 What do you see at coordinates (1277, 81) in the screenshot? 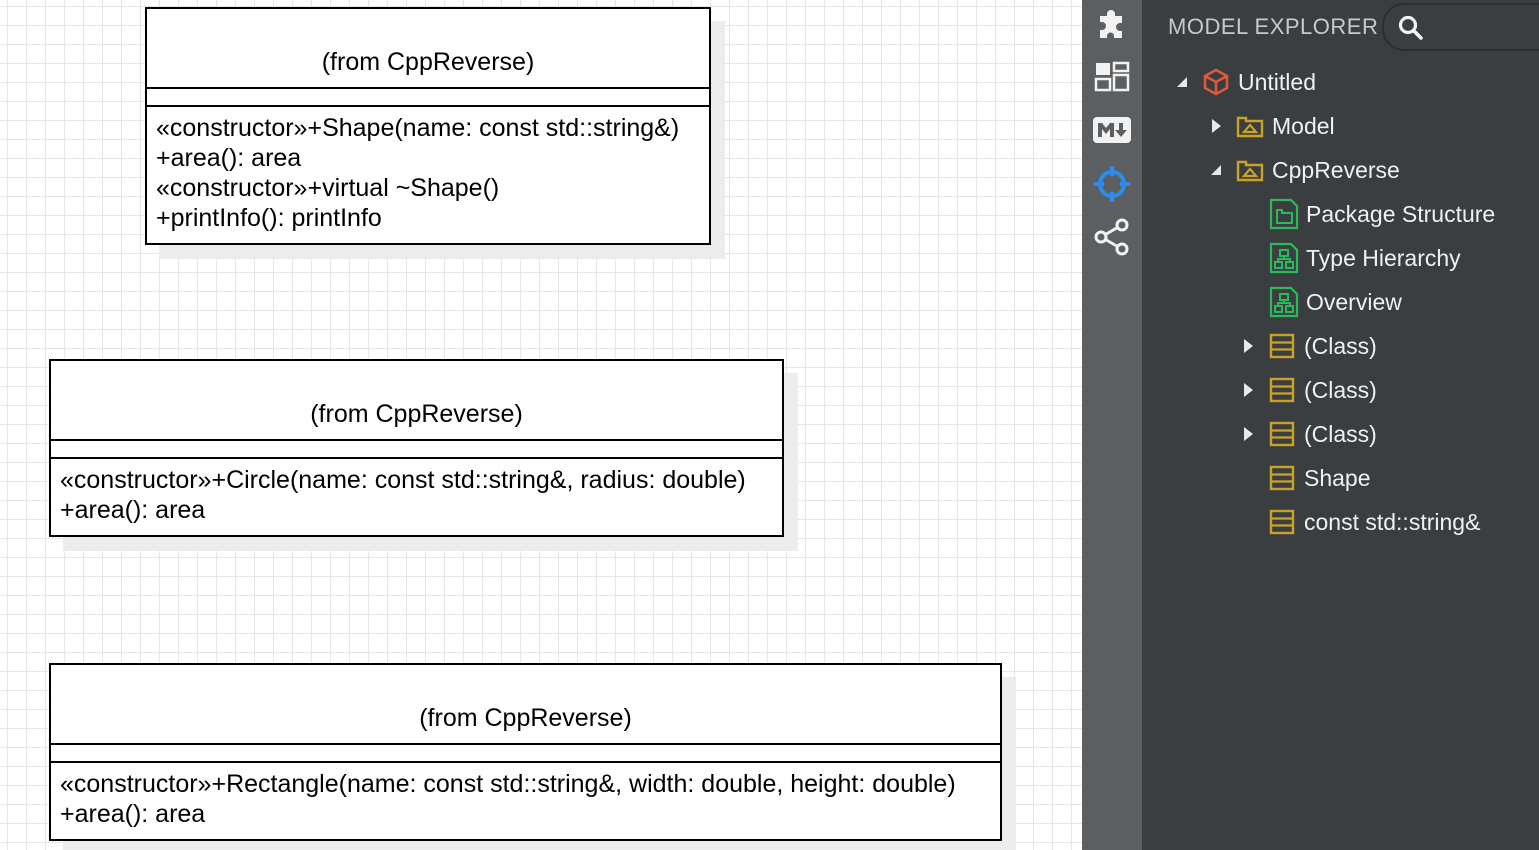
I see `tree-item-label: Untitled` at bounding box center [1277, 81].